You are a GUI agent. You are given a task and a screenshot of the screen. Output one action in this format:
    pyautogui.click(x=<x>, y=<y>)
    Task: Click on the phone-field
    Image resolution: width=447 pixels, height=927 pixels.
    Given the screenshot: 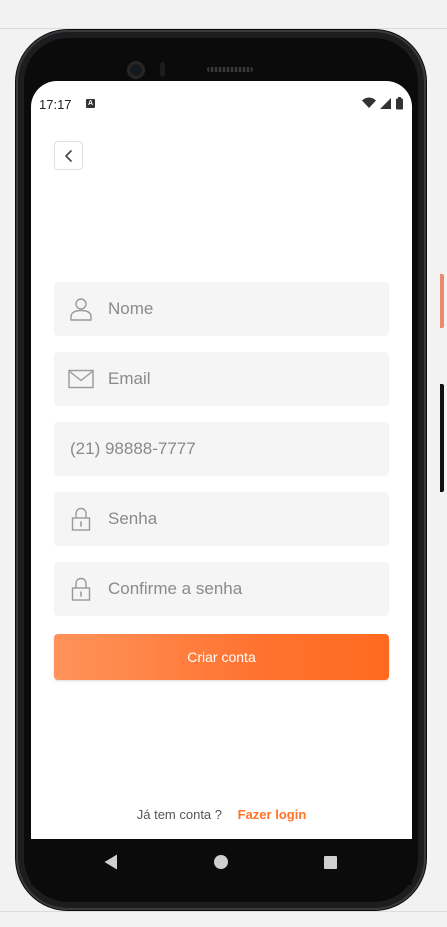 What is the action you would take?
    pyautogui.click(x=221, y=449)
    